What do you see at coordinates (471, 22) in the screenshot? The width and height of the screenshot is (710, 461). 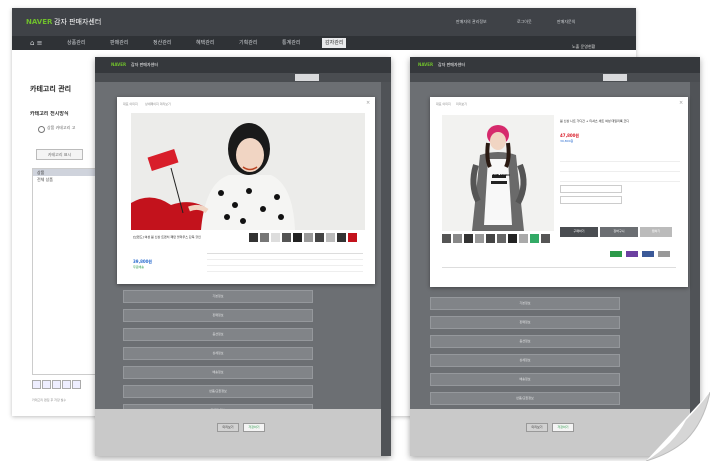 I see `header-link-info: 판매자의 관리정보` at bounding box center [471, 22].